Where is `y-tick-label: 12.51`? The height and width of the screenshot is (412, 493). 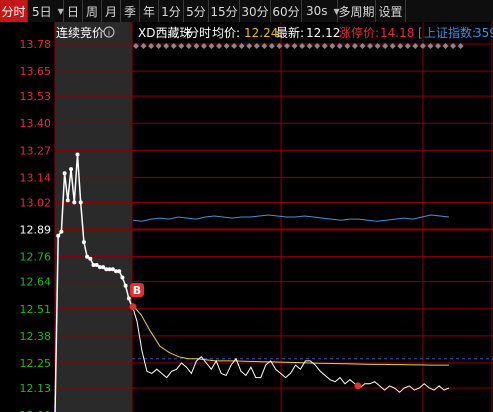
y-tick-label: 12.51 is located at coordinates (36, 309).